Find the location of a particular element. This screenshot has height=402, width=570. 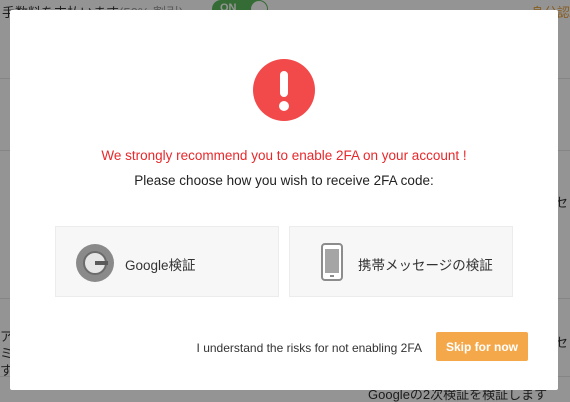

exclamation-dot is located at coordinates (284, 106).